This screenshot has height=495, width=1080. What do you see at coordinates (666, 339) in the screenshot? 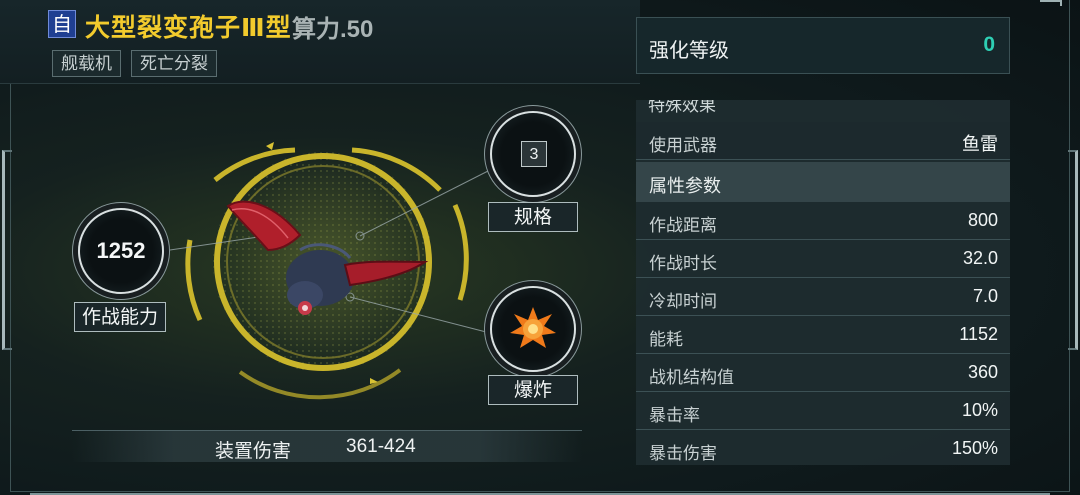
I see `stat-key: 能耗` at bounding box center [666, 339].